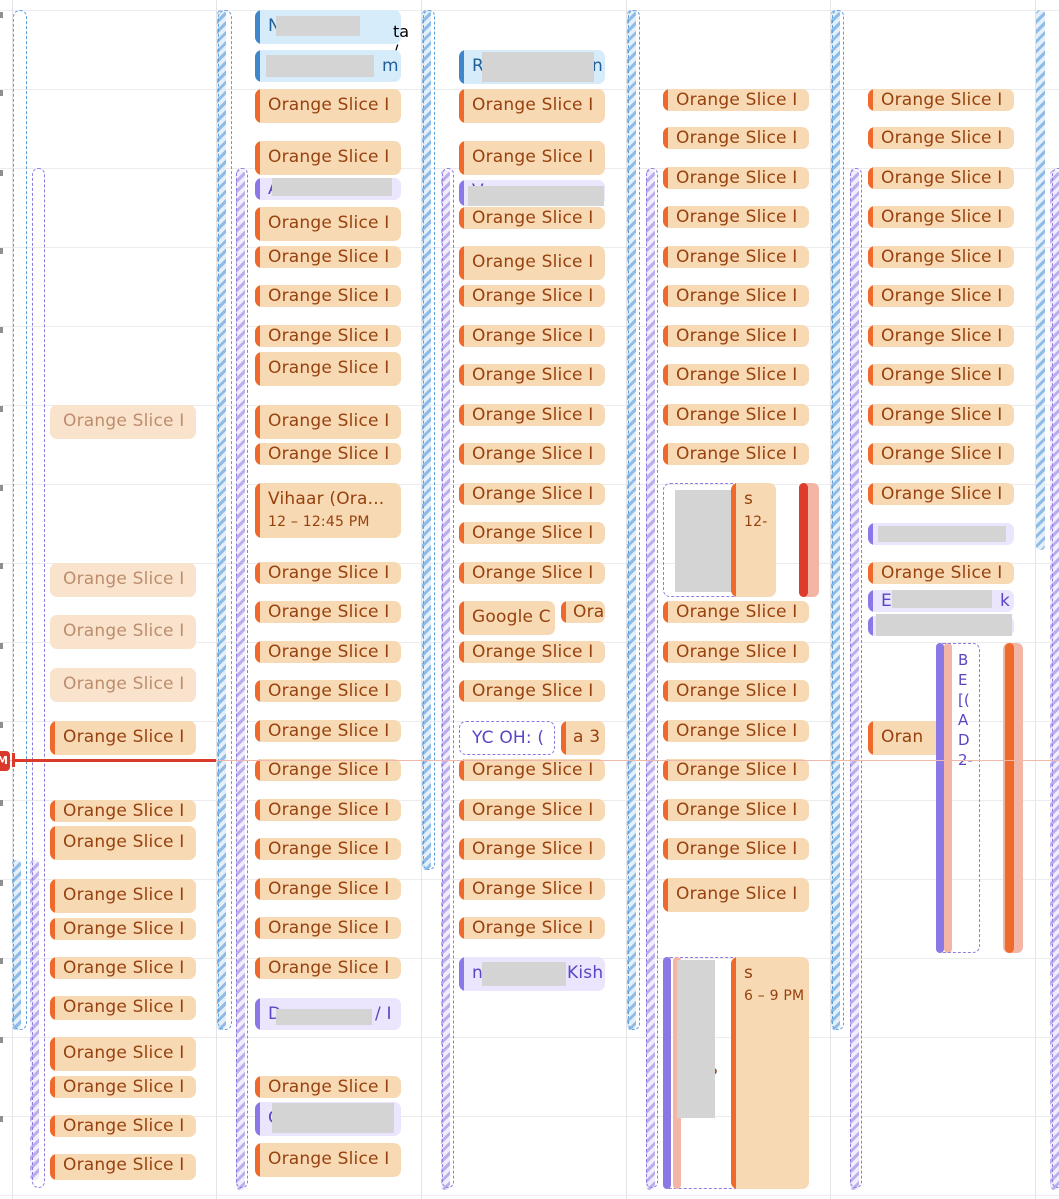  Describe the element at coordinates (753, 540) in the screenshot. I see `event-orange-block: s 12-` at that location.